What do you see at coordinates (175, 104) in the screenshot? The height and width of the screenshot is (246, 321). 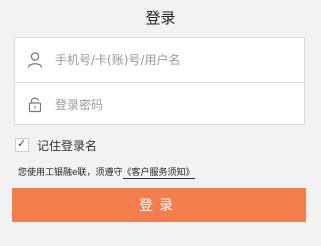 I see `password-input` at bounding box center [175, 104].